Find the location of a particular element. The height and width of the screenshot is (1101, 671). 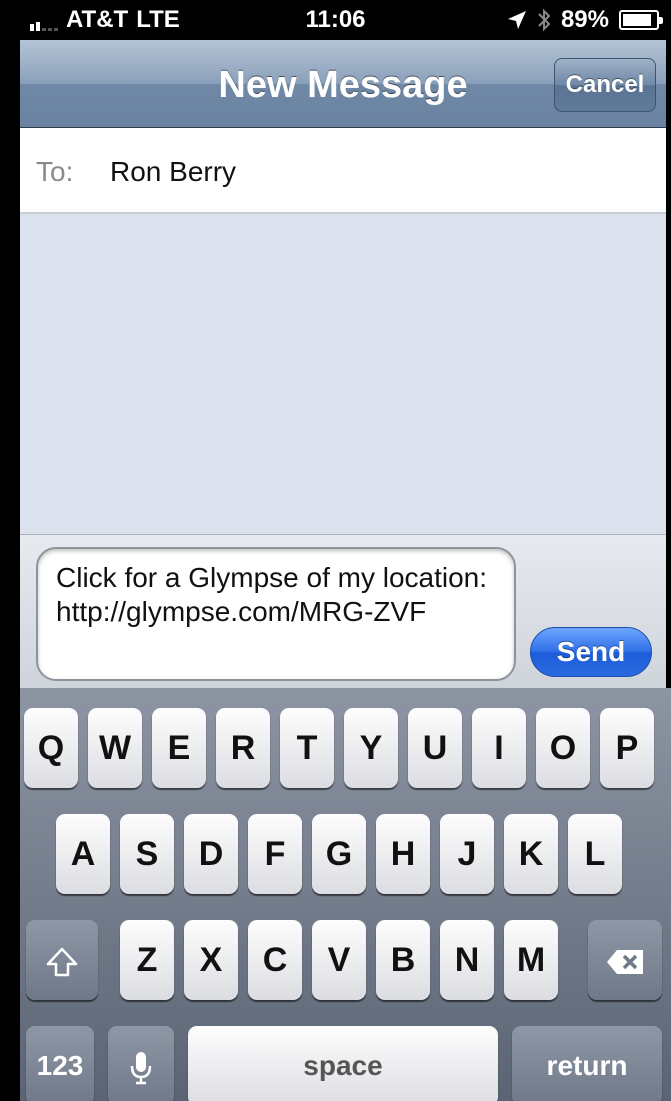

key-i: I is located at coordinates (499, 748).